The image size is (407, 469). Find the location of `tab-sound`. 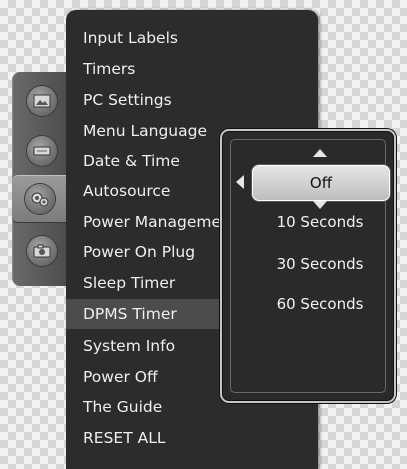

tab-sound is located at coordinates (42, 151).